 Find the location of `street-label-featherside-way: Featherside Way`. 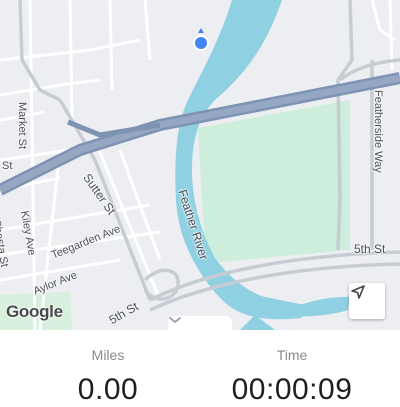

street-label-featherside-way: Featherside Way is located at coordinates (378, 131).